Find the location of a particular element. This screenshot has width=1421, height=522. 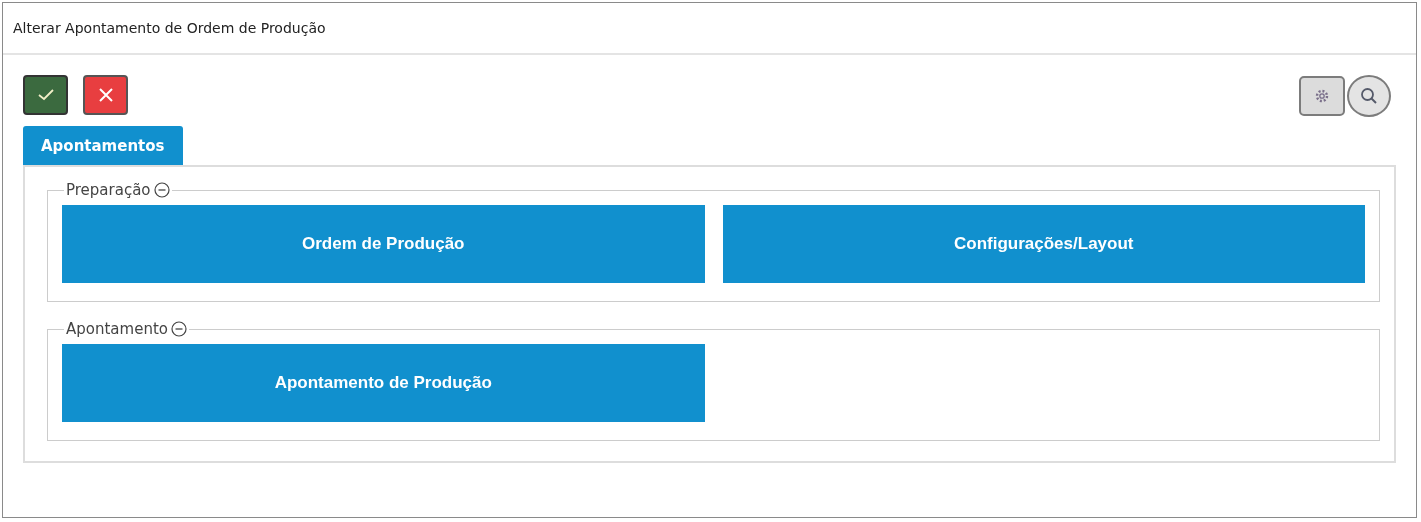

cancel-button is located at coordinates (105, 95).